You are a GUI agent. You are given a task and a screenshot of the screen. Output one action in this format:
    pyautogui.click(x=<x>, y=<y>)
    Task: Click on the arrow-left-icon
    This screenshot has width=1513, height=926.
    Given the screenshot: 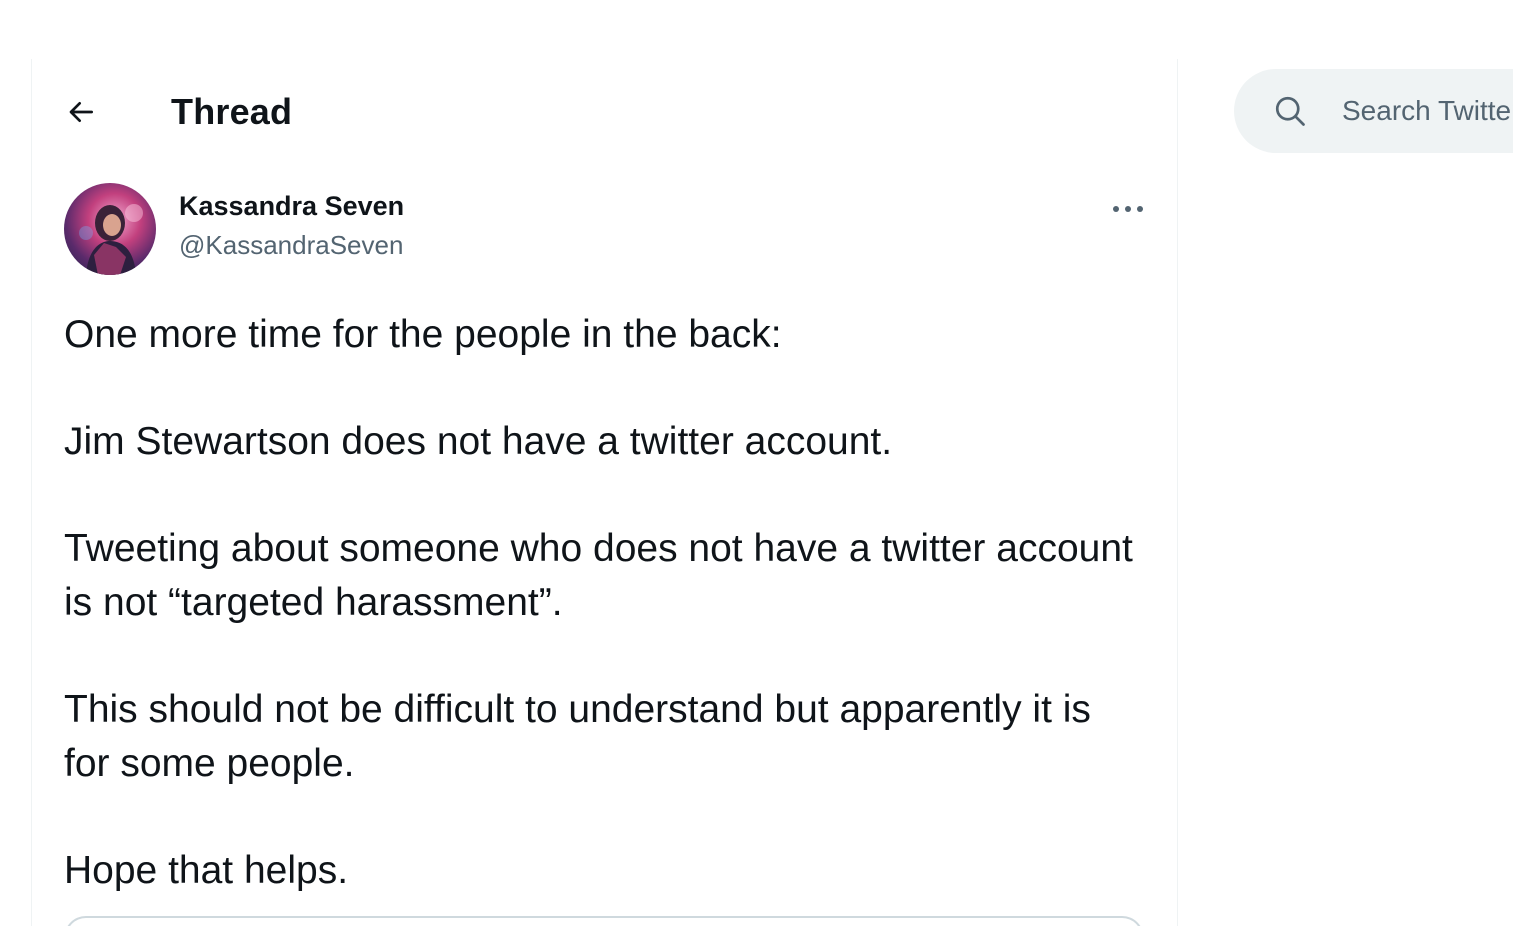 What is the action you would take?
    pyautogui.click(x=81, y=112)
    